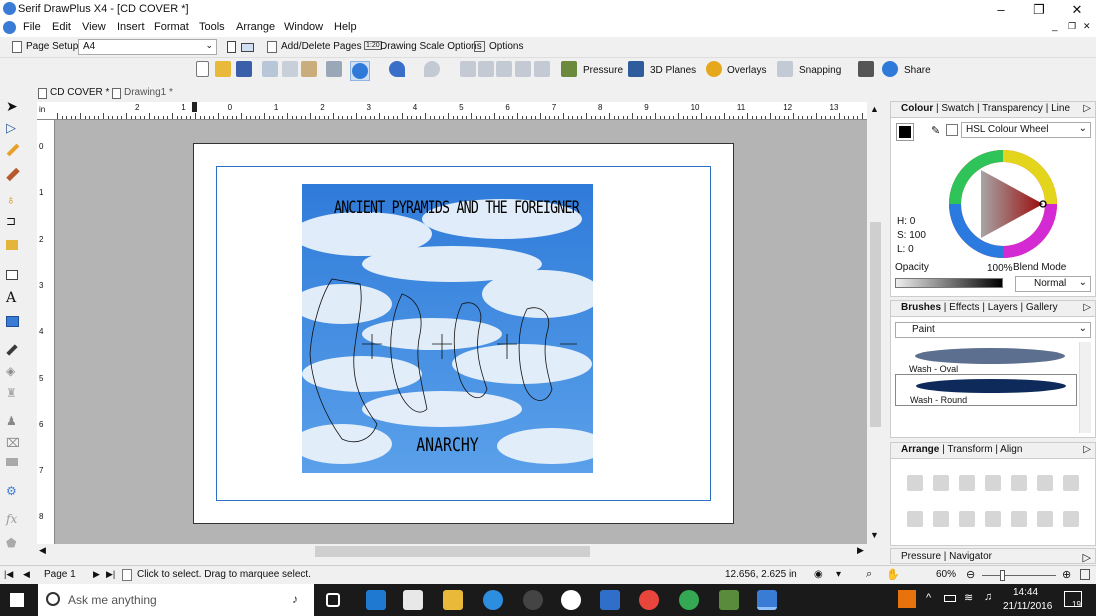 This screenshot has width=1096, height=616. Describe the element at coordinates (649, 600) in the screenshot. I see `chrome-icon` at that location.